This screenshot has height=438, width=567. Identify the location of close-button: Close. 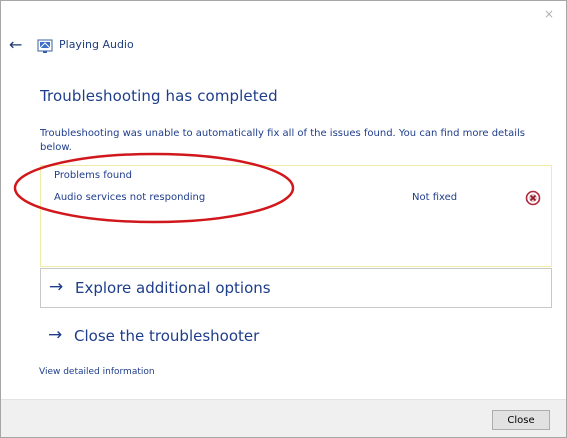
(521, 420).